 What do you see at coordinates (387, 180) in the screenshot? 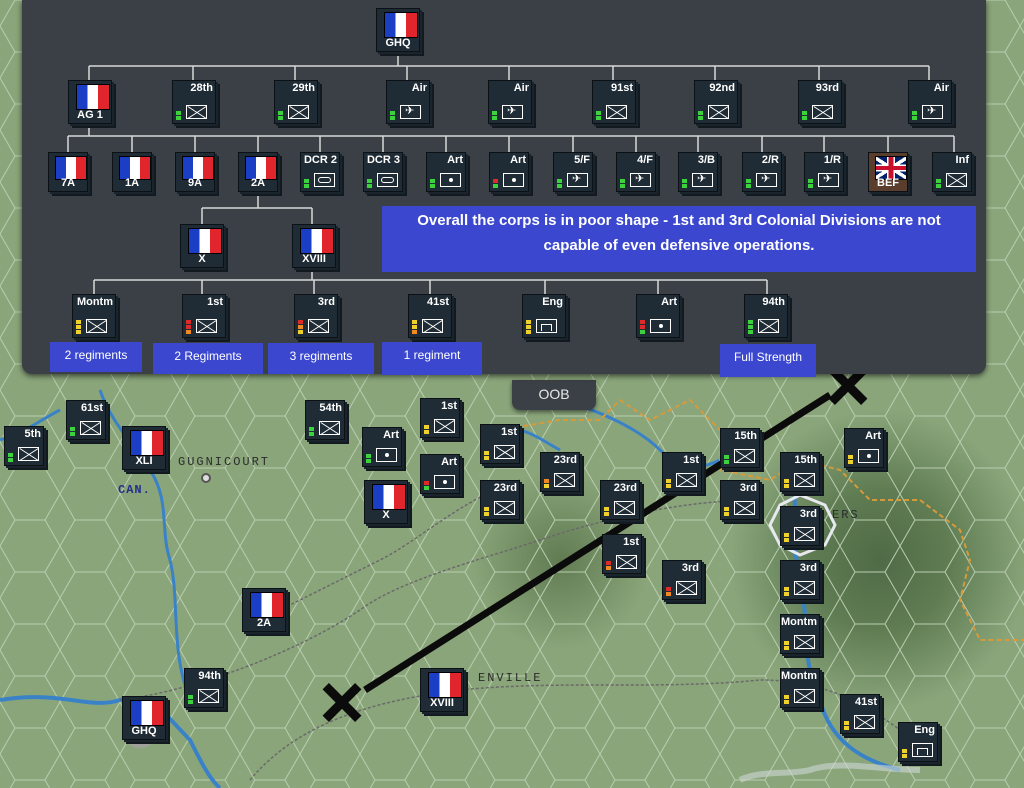
I see `armor-icon` at bounding box center [387, 180].